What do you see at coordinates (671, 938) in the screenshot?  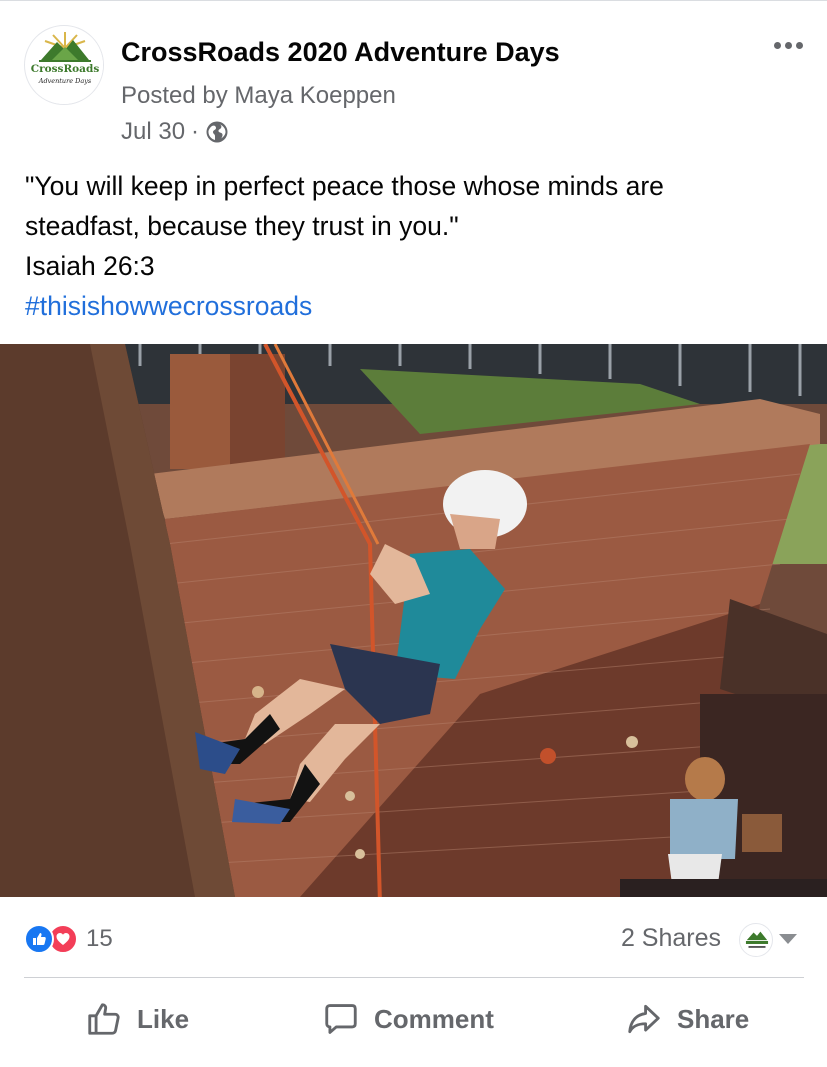 I see `shares-count: 2 Shares` at bounding box center [671, 938].